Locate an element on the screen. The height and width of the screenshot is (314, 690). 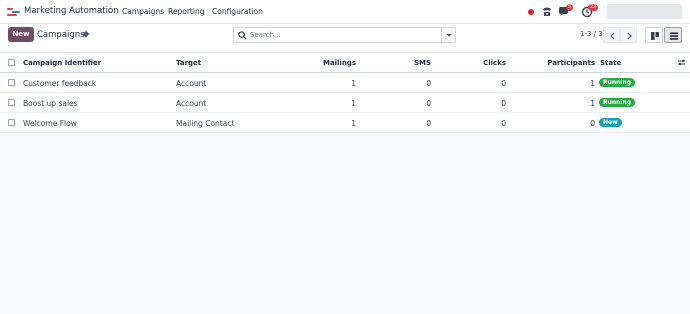
app-name: Marketing Automation is located at coordinates (71, 11).